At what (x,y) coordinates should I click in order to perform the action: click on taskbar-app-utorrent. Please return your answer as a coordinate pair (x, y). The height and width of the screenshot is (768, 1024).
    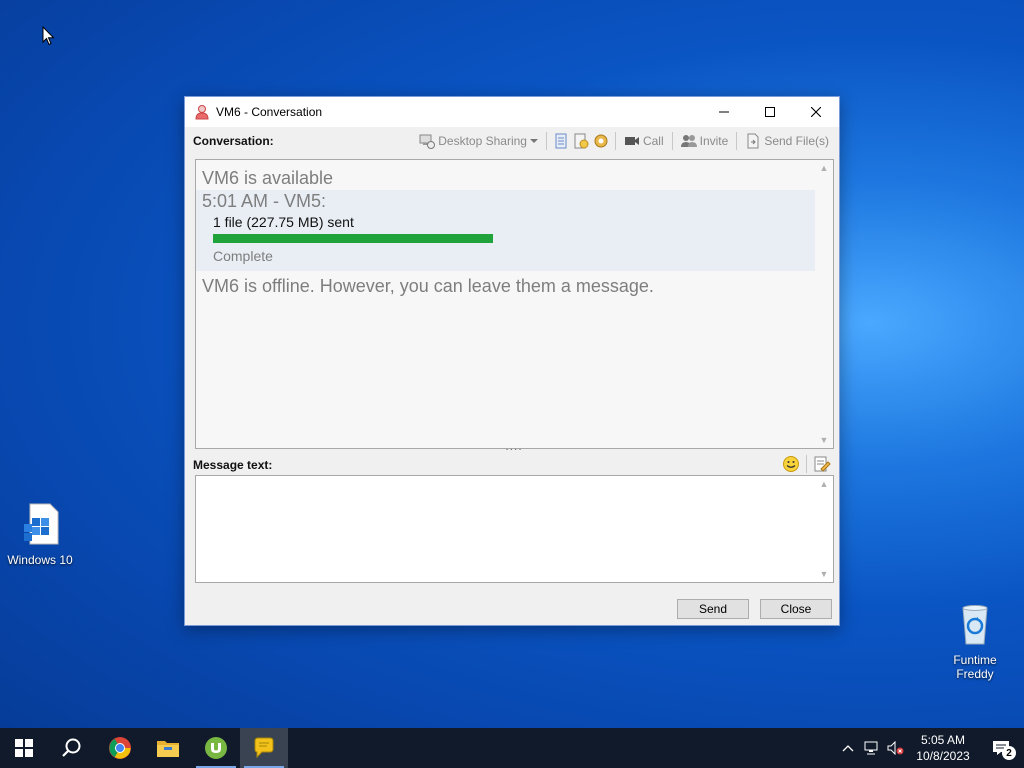
    Looking at the image, I should click on (216, 748).